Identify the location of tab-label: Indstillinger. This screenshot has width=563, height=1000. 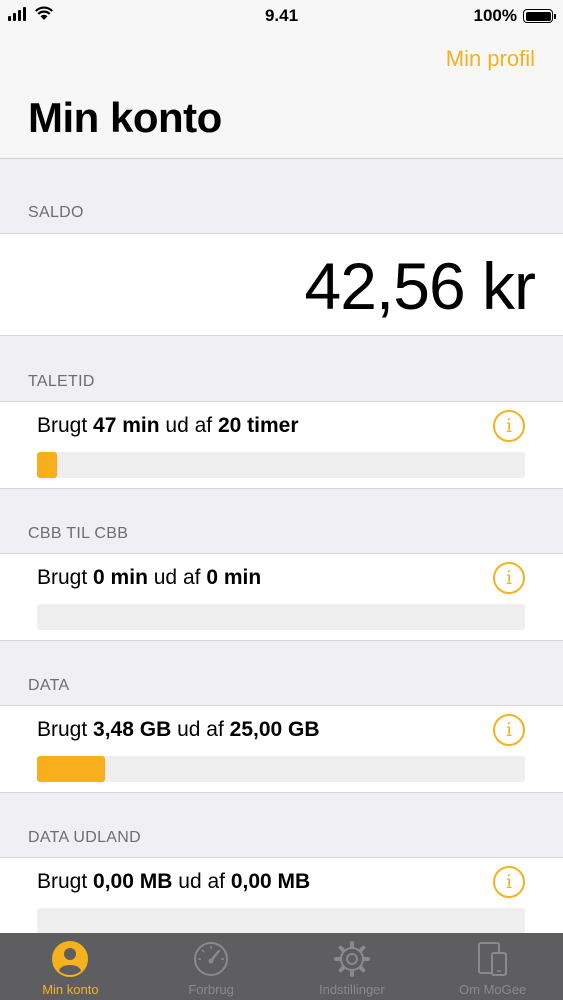
(351, 989).